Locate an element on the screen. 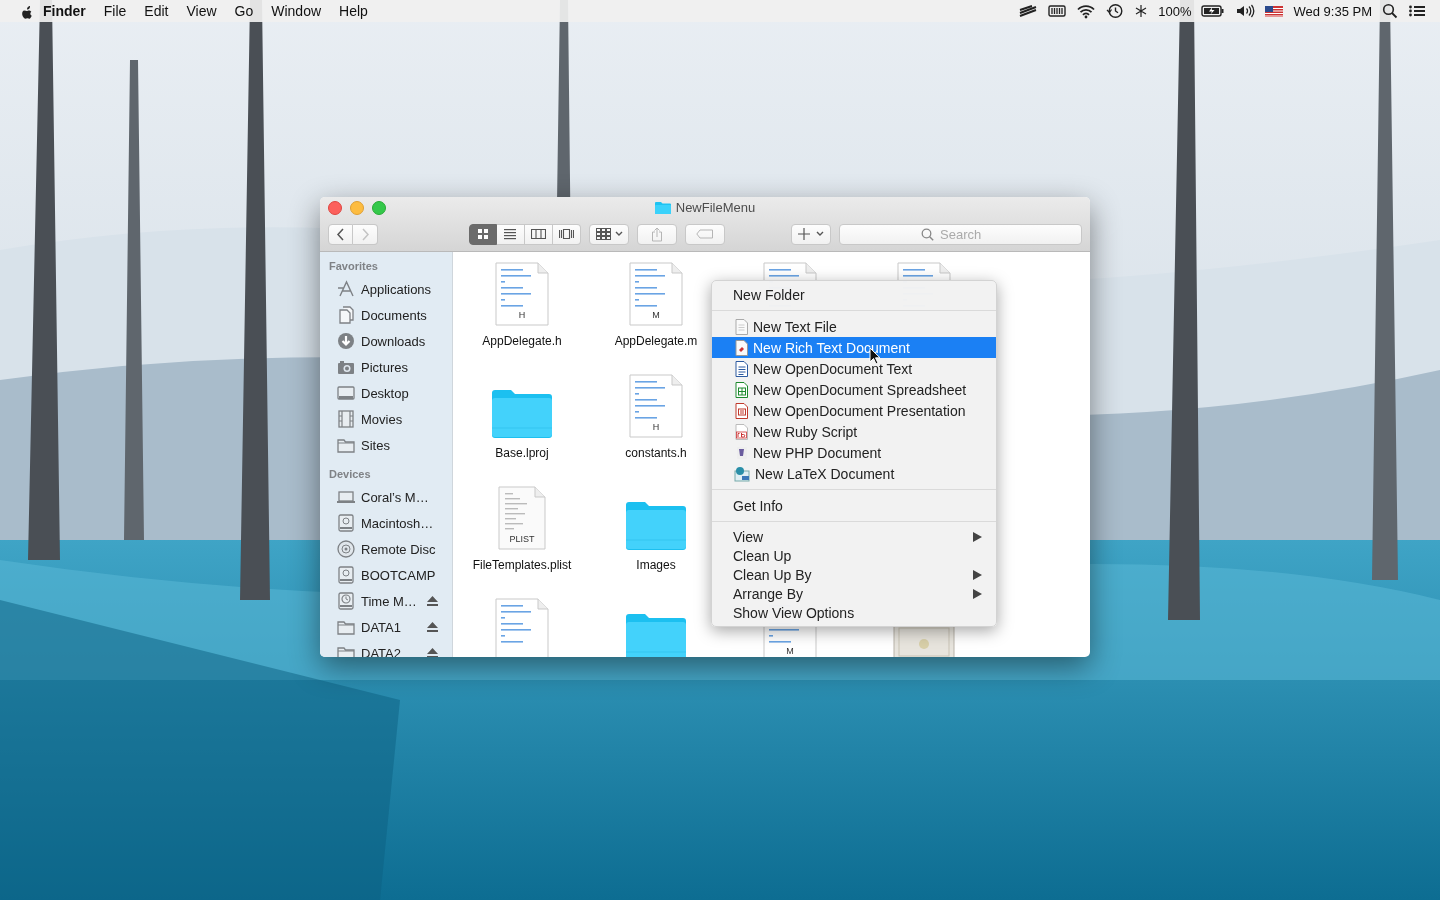  columns-icon is located at coordinates (538, 234).